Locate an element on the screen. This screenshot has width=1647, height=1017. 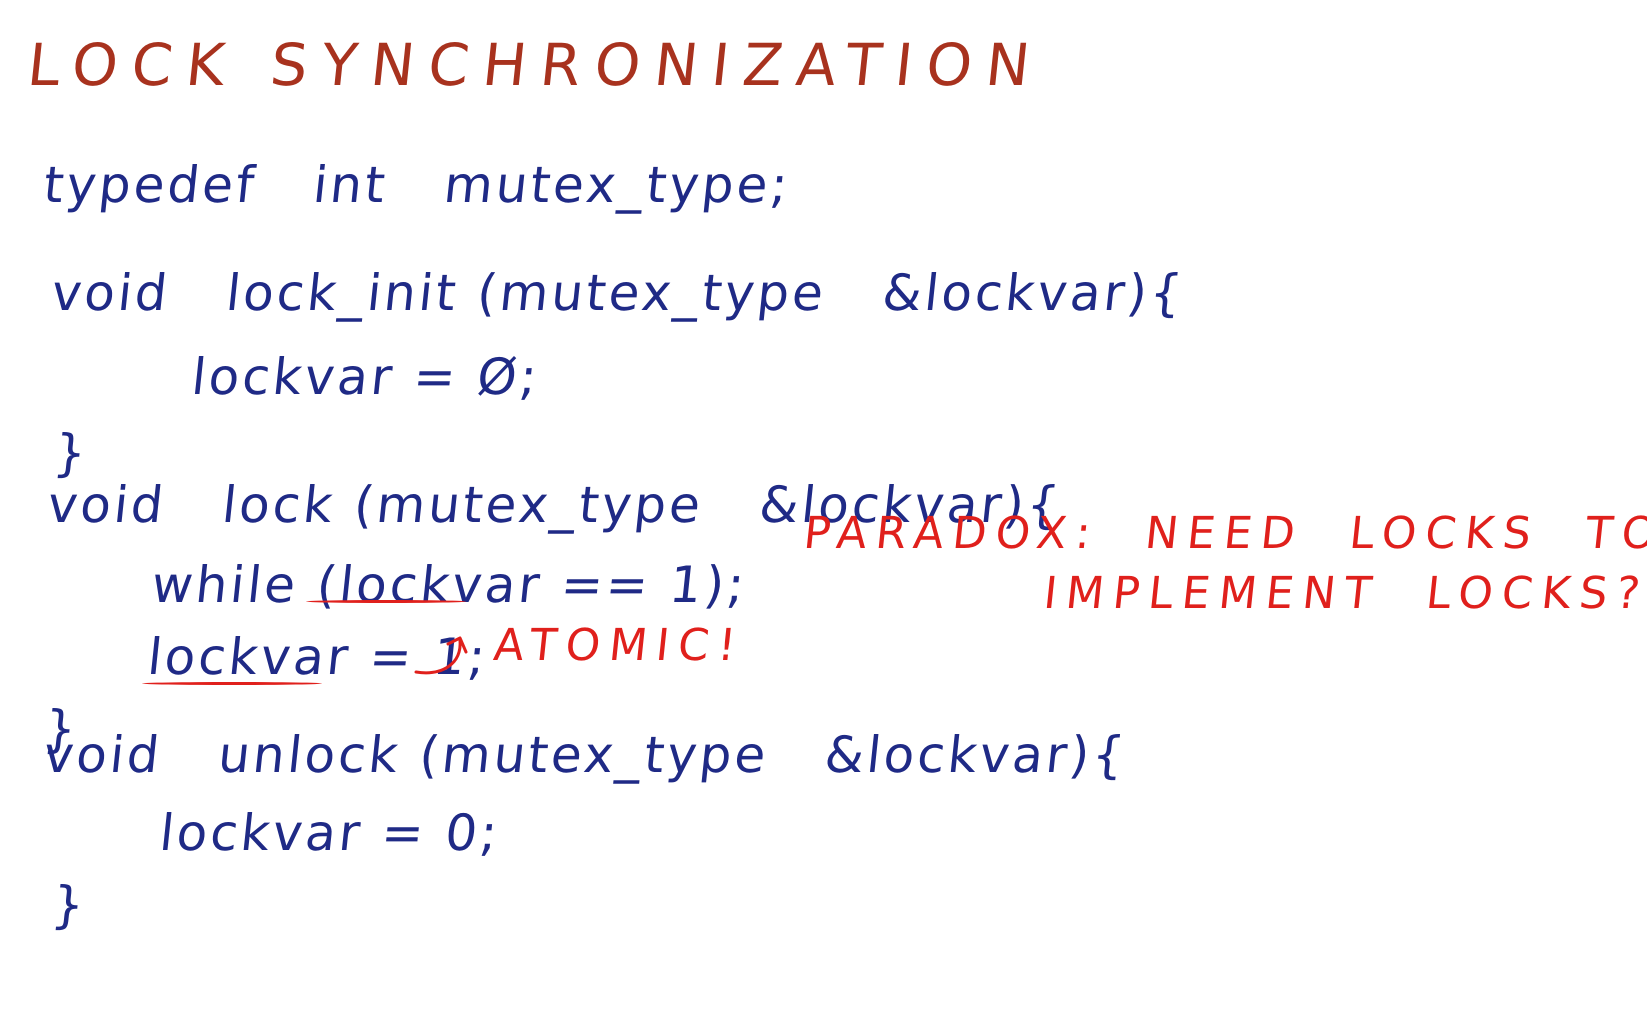
unlock-close-brace: } is located at coordinates (69, 905).